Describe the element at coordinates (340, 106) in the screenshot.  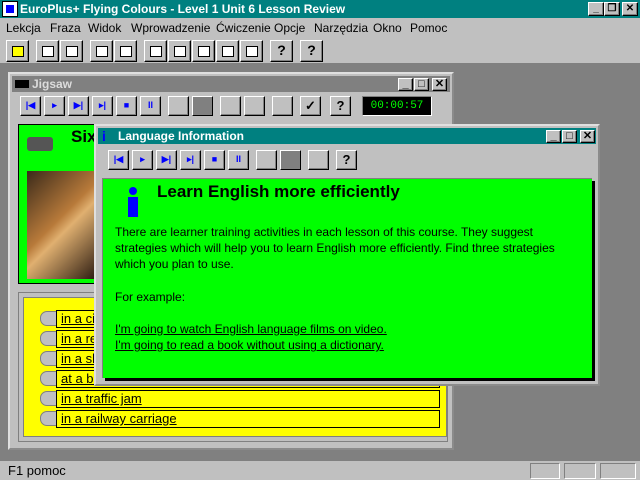
I see `jigsaw-help-button: ?` at that location.